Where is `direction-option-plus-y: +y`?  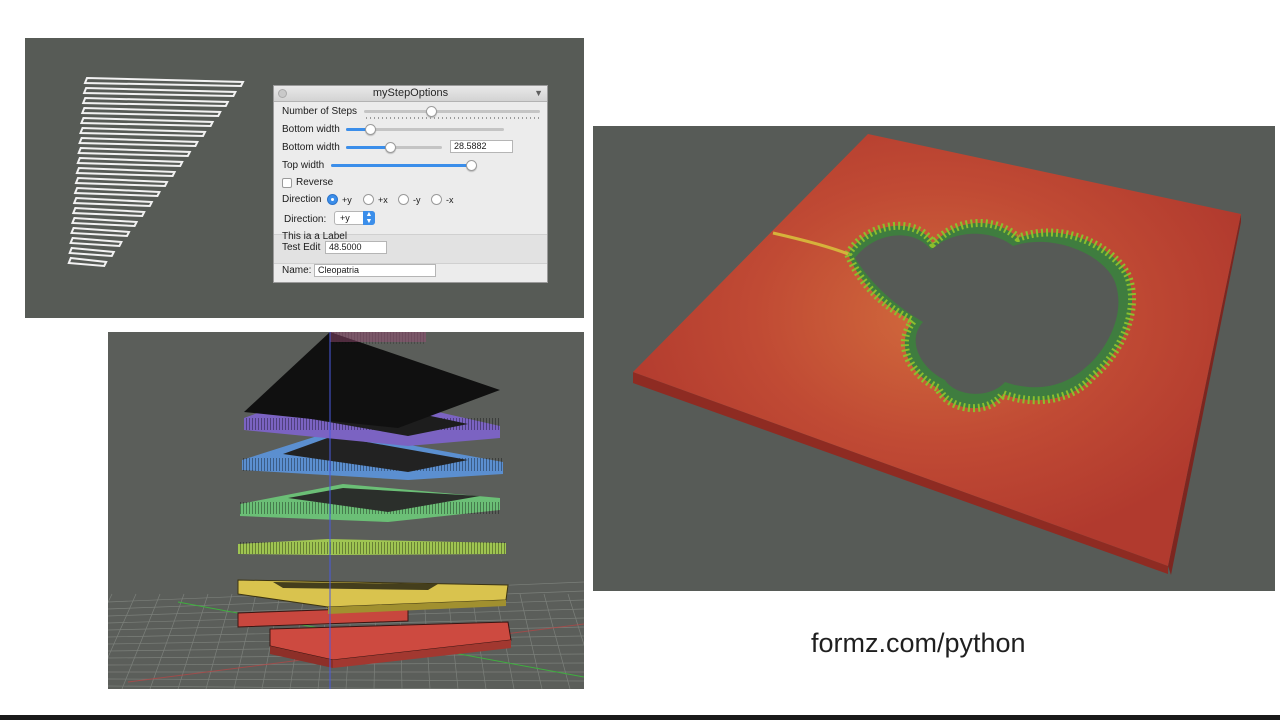
direction-option-plus-y: +y is located at coordinates (347, 200).